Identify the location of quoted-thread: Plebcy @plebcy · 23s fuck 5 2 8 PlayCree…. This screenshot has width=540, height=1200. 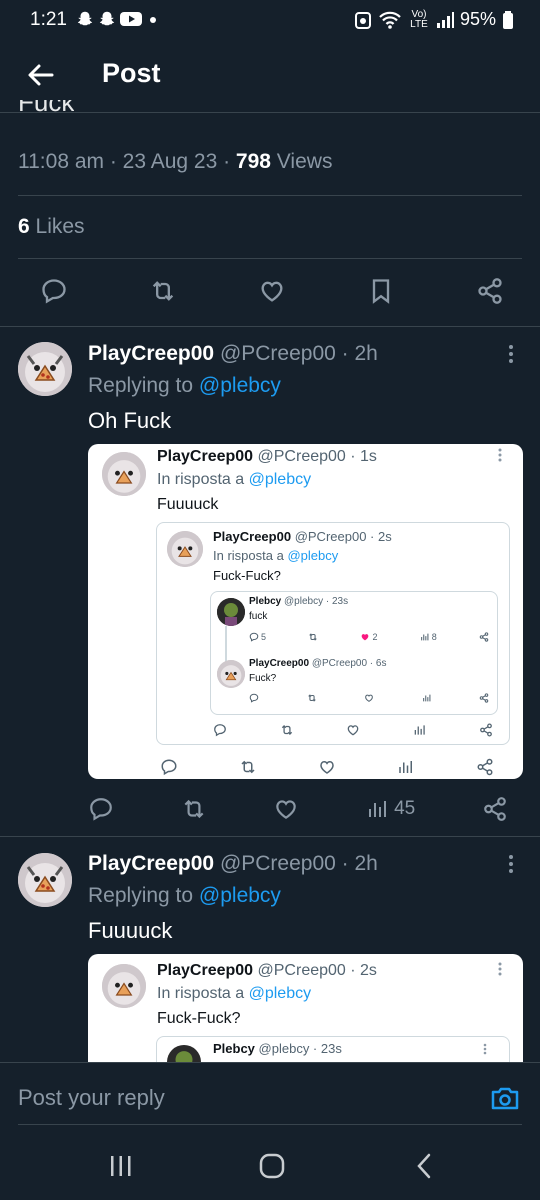
(354, 653).